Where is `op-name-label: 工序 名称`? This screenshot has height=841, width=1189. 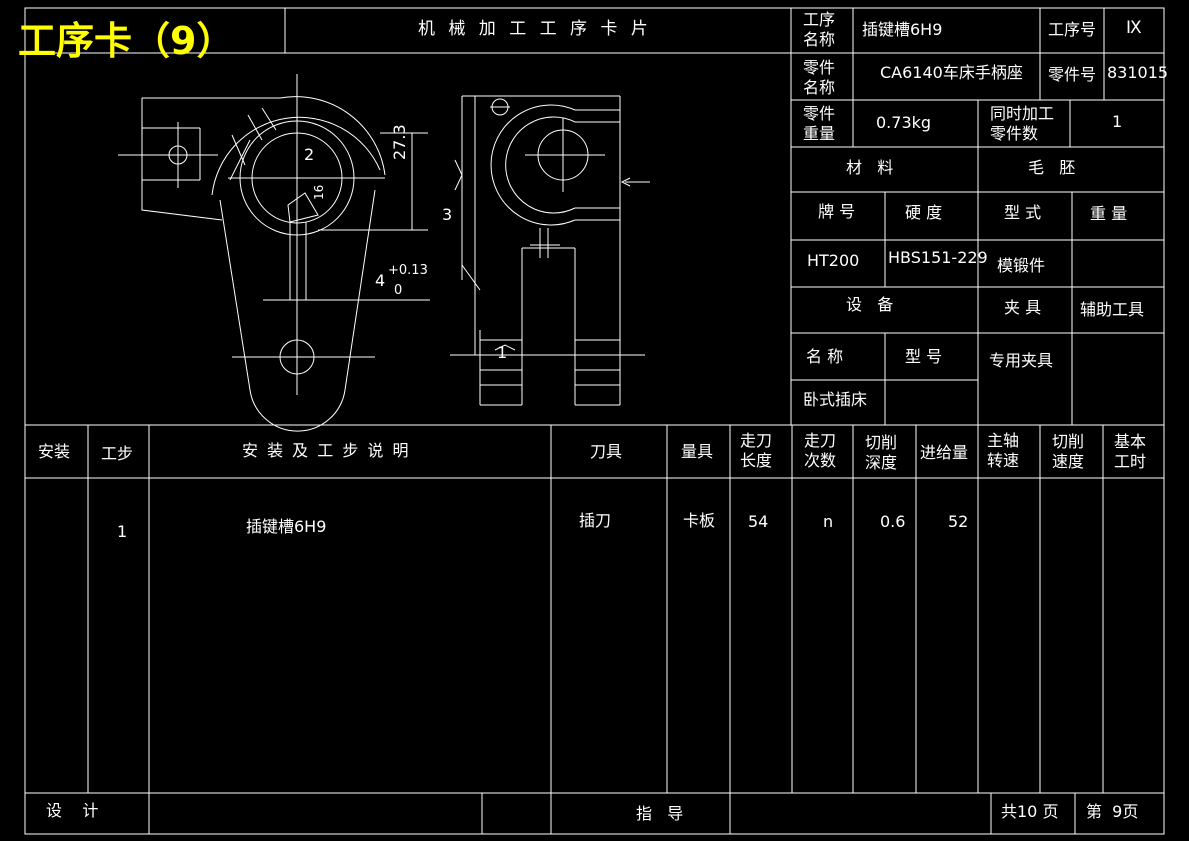 op-name-label: 工序 名称 is located at coordinates (819, 29).